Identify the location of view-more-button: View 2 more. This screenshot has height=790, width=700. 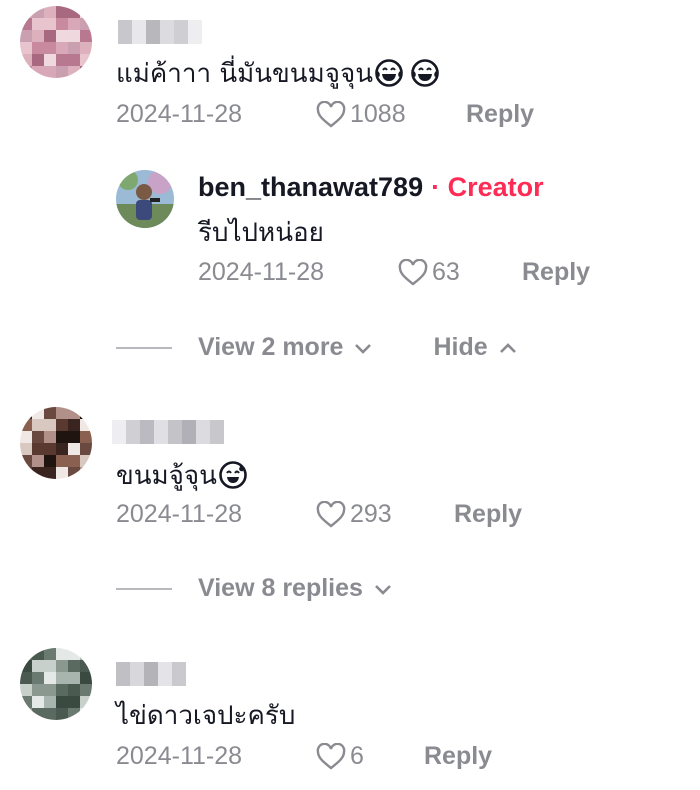
(285, 347).